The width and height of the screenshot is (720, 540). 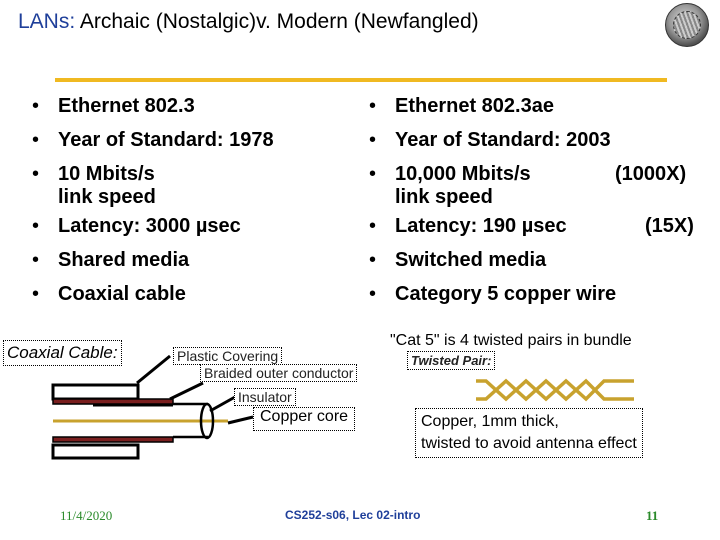 I want to click on core-pointer, so click(x=240, y=420).